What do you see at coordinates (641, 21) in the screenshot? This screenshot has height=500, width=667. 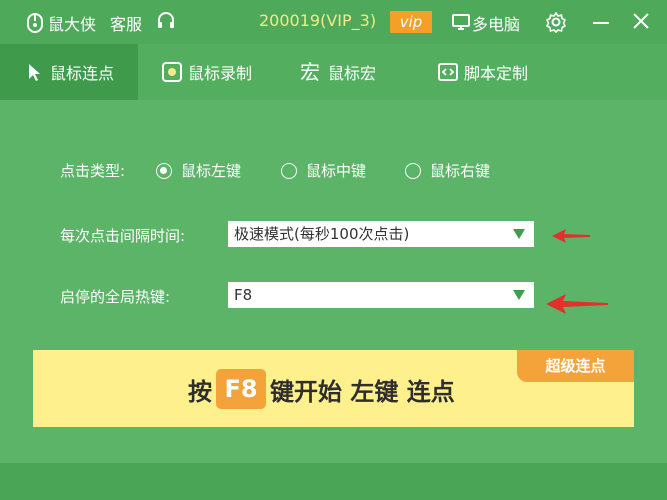 I see `close-icon` at bounding box center [641, 21].